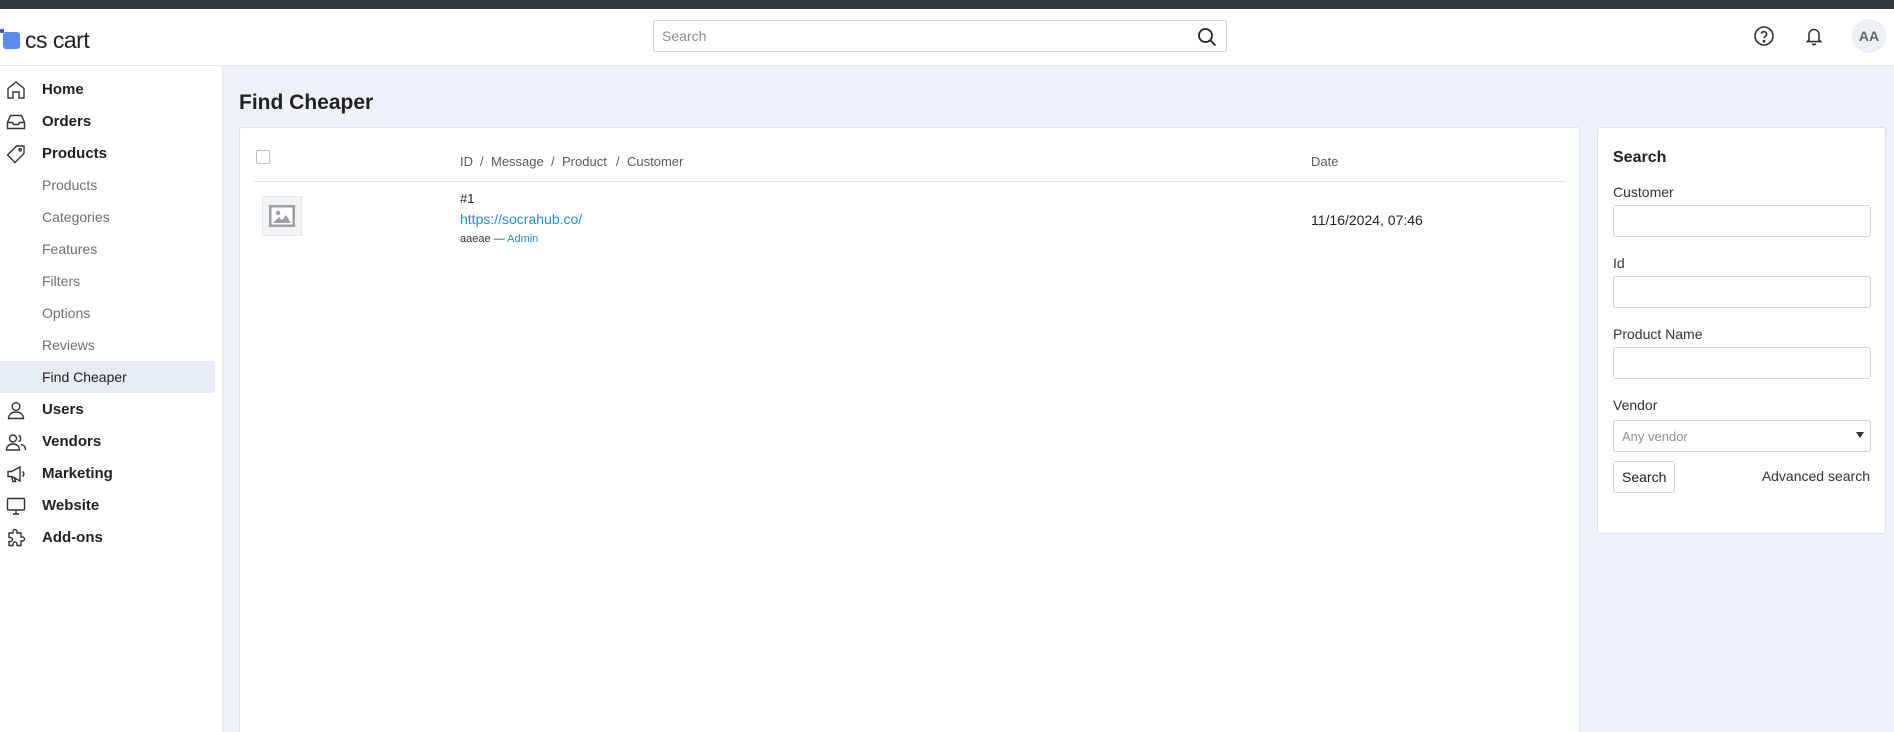 This screenshot has width=1894, height=732. Describe the element at coordinates (1814, 36) in the screenshot. I see `bell-icon` at that location.